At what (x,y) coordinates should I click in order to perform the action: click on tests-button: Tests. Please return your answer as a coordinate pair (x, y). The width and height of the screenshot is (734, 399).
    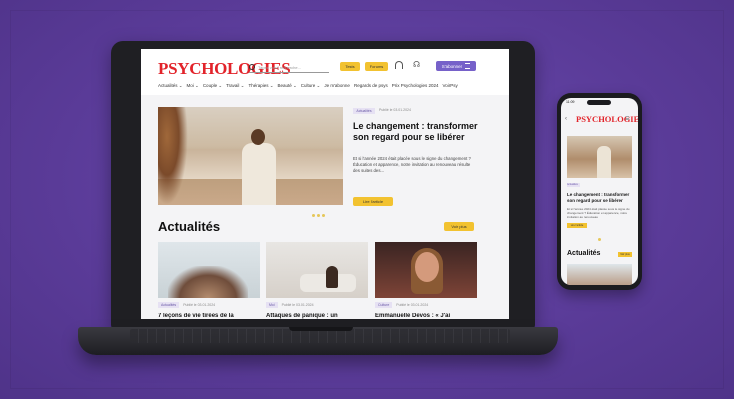
    Looking at the image, I should click on (350, 66).